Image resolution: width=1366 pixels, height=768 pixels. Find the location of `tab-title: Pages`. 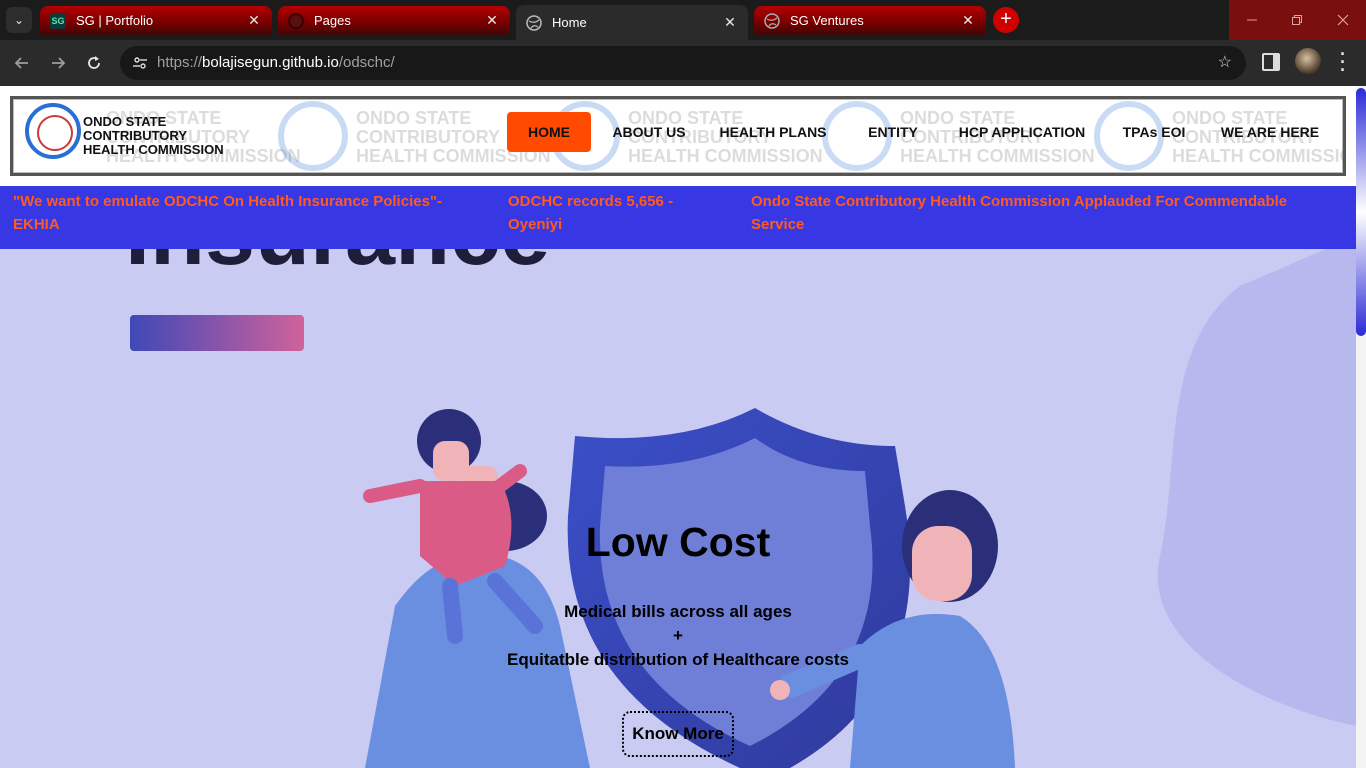

tab-title: Pages is located at coordinates (332, 20).